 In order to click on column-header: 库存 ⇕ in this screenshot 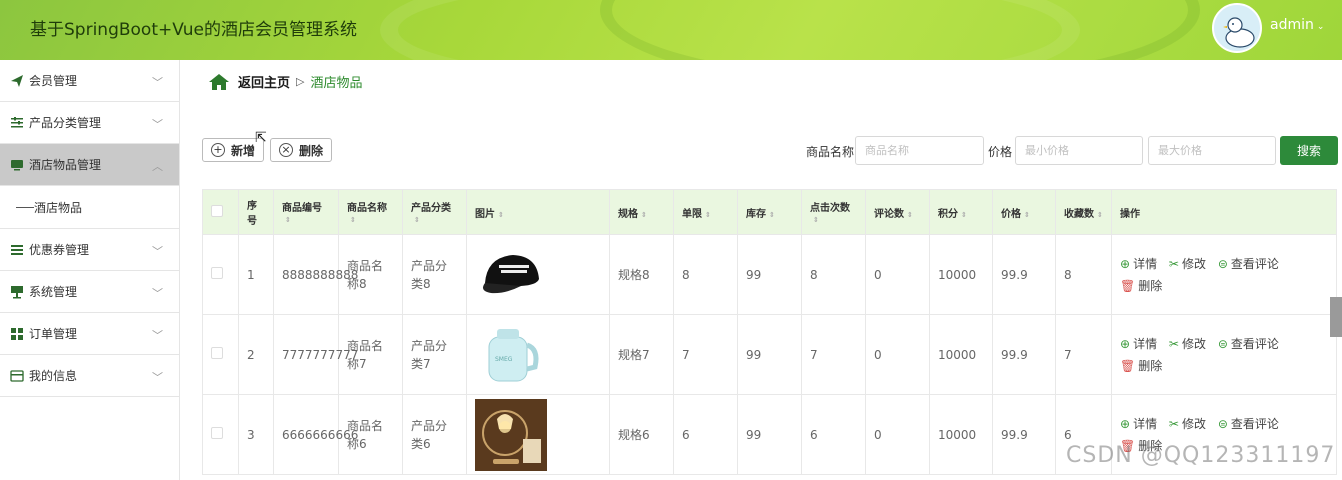, I will do `click(769, 212)`.